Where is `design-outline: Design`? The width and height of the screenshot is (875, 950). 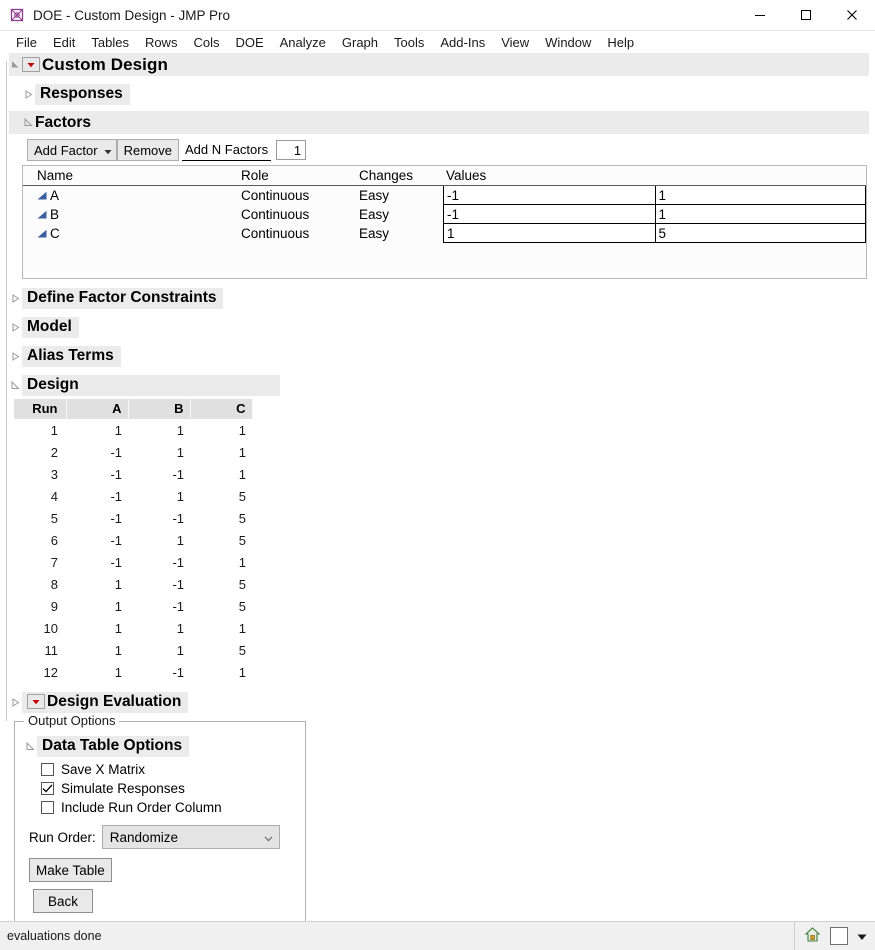
design-outline: Design is located at coordinates (442, 385).